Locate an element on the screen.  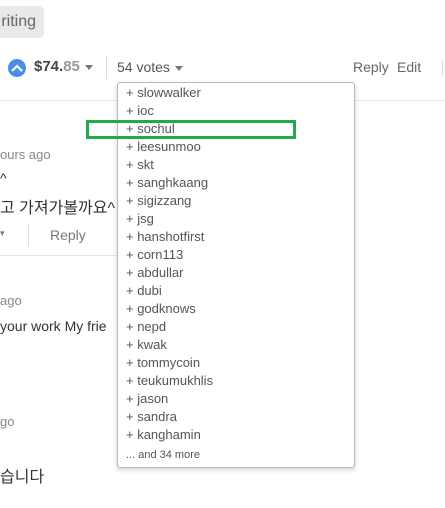
voter-item: + sandra is located at coordinates (236, 417).